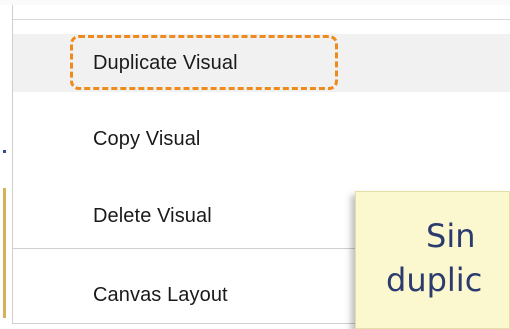 The image size is (510, 329). I want to click on tooltip-text: Sin duplic, so click(447, 258).